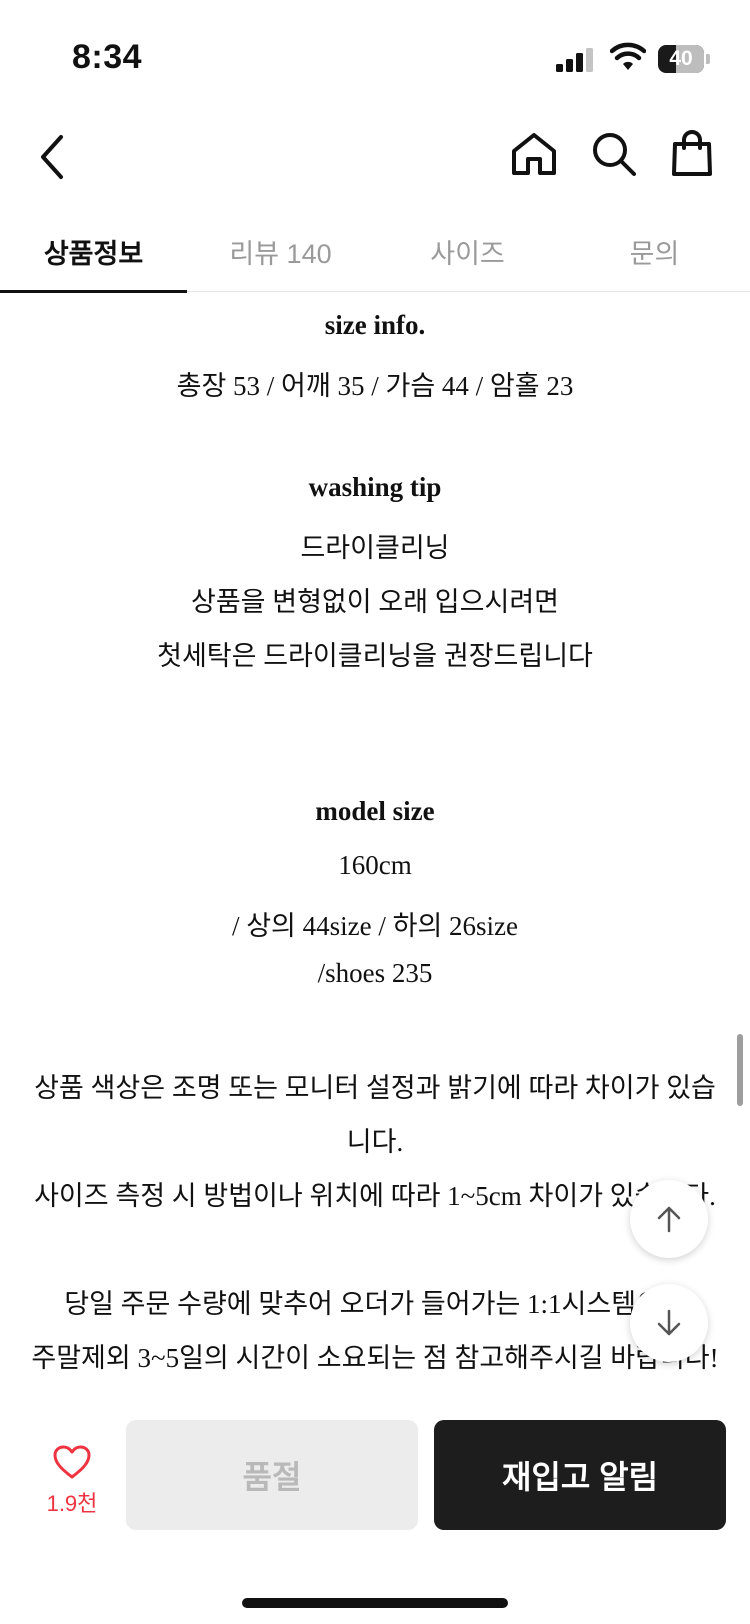  Describe the element at coordinates (574, 60) in the screenshot. I see `signal-icon` at that location.